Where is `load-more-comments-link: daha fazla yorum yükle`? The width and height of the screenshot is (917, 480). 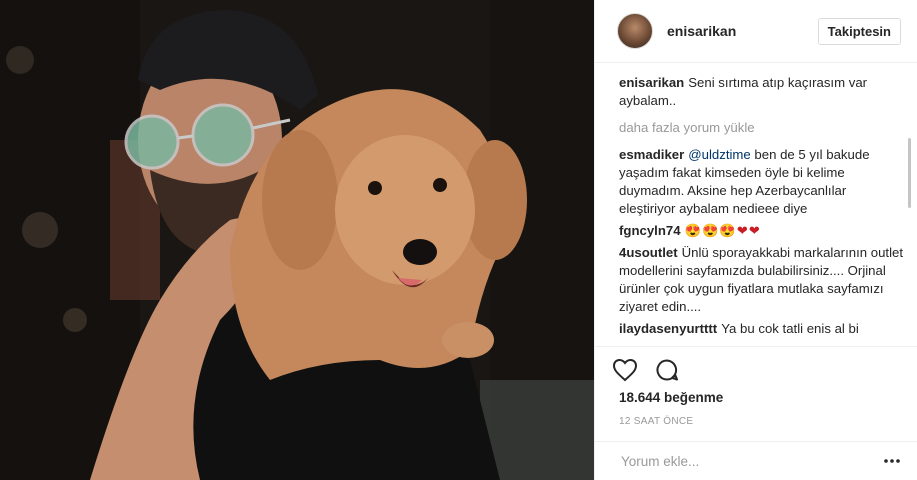 load-more-comments-link: daha fazla yorum yükle is located at coordinates (761, 128).